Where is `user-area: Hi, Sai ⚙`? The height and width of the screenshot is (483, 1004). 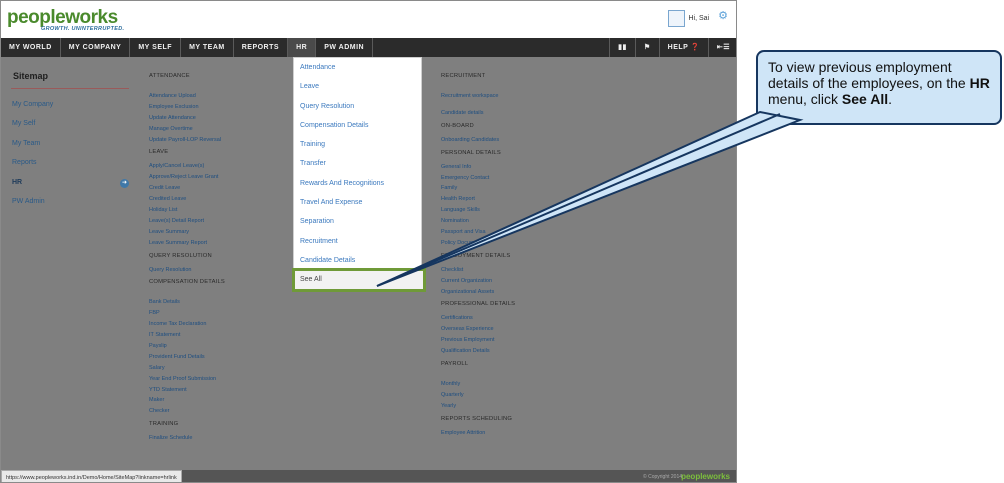
user-area: Hi, Sai ⚙ is located at coordinates (697, 18).